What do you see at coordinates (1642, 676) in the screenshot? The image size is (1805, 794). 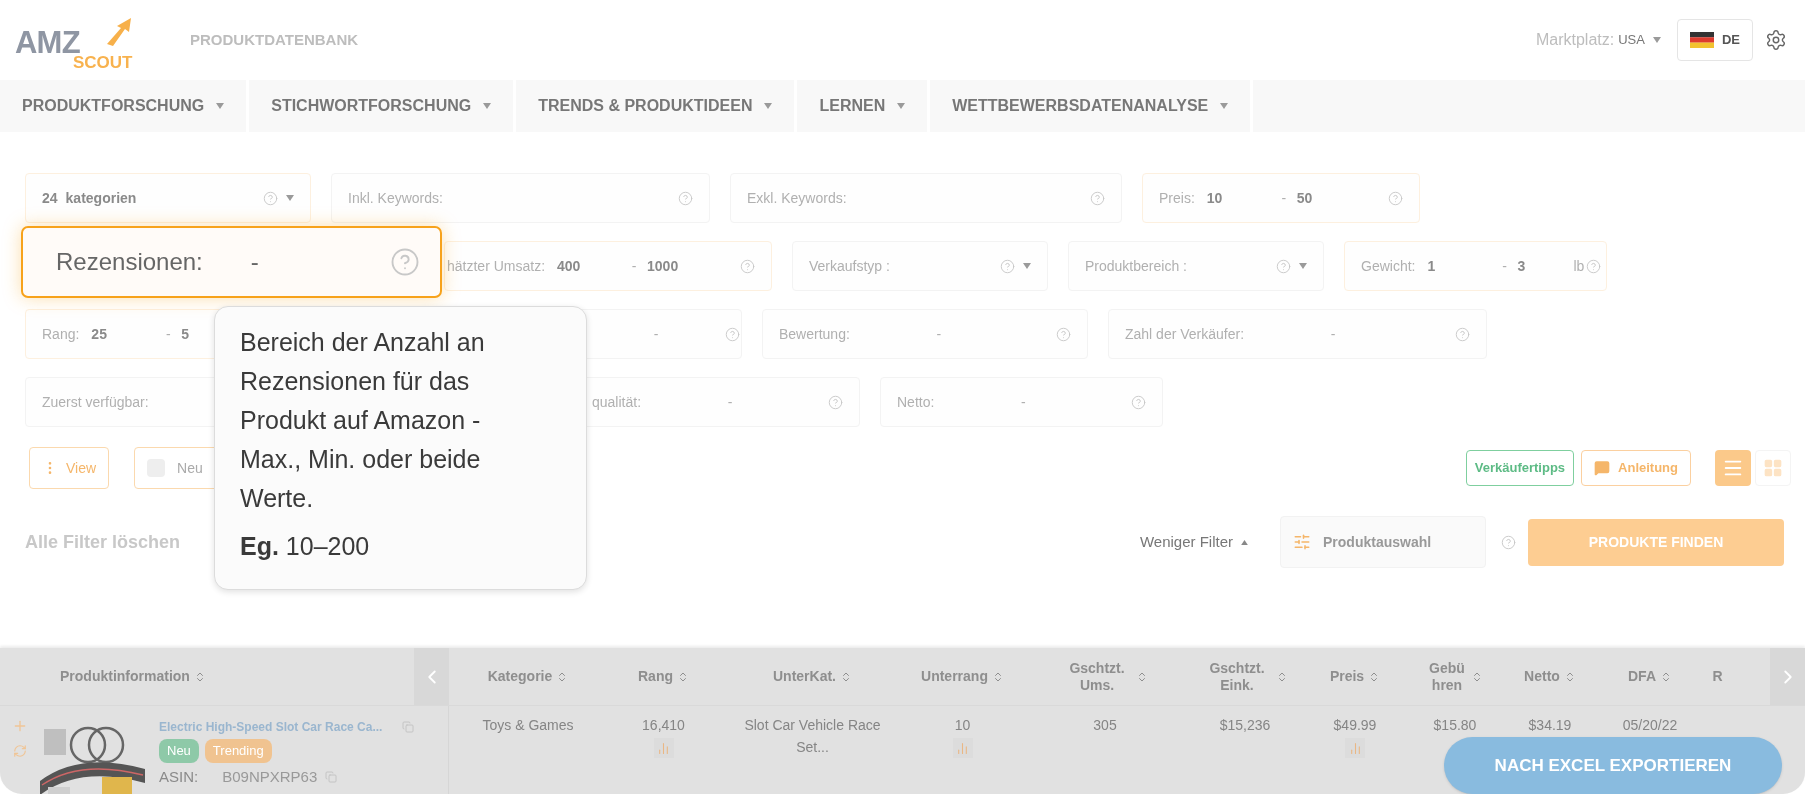 I see `column-header: DFA` at bounding box center [1642, 676].